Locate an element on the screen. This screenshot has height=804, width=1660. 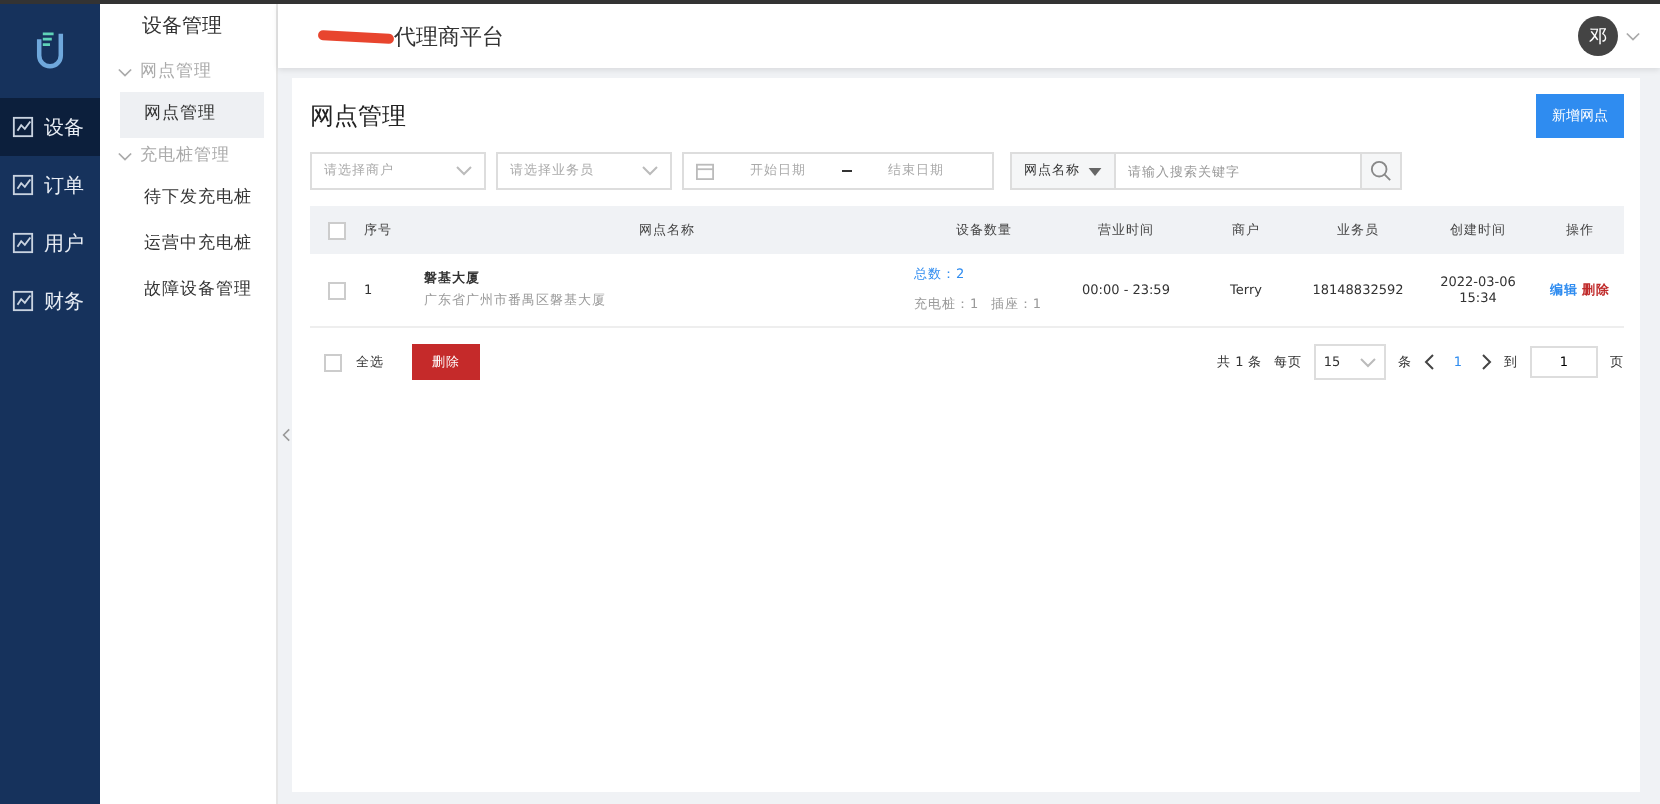
submenu-item: 待下发充电桩 is located at coordinates (192, 199).